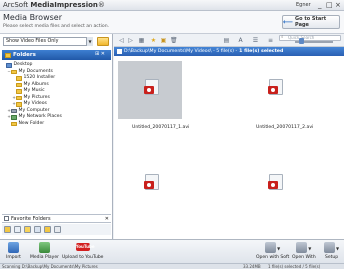  I want to click on page-title: Media Browser, so click(32, 17).